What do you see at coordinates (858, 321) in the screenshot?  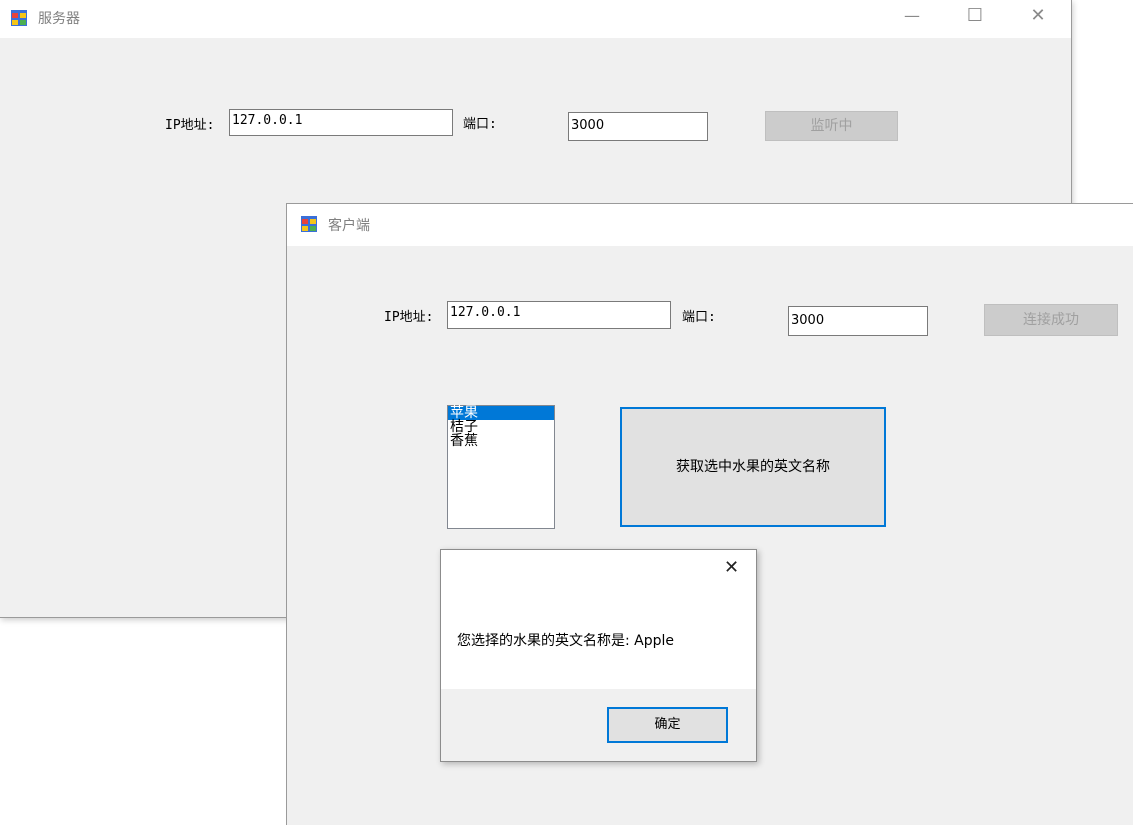 I see `client-port-input: 3000` at bounding box center [858, 321].